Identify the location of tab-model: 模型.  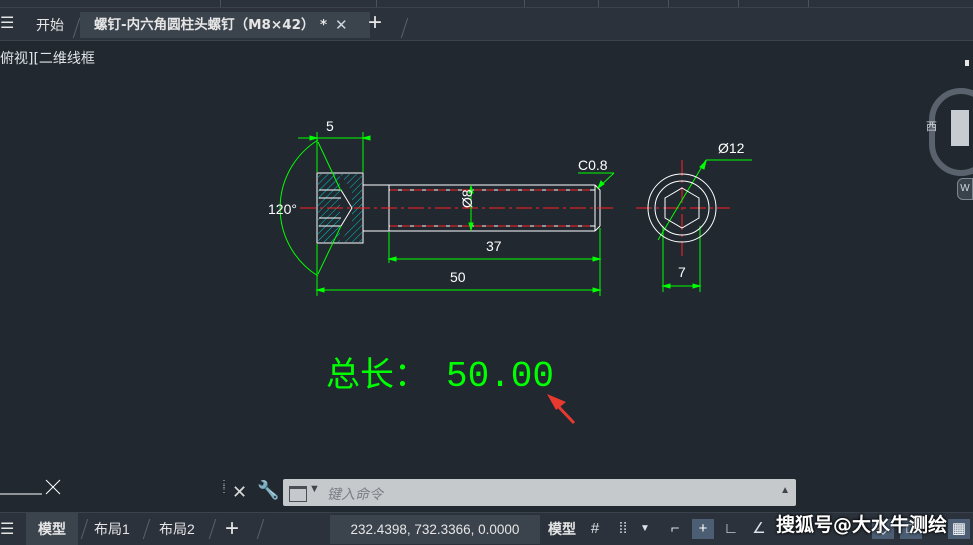
(52, 529).